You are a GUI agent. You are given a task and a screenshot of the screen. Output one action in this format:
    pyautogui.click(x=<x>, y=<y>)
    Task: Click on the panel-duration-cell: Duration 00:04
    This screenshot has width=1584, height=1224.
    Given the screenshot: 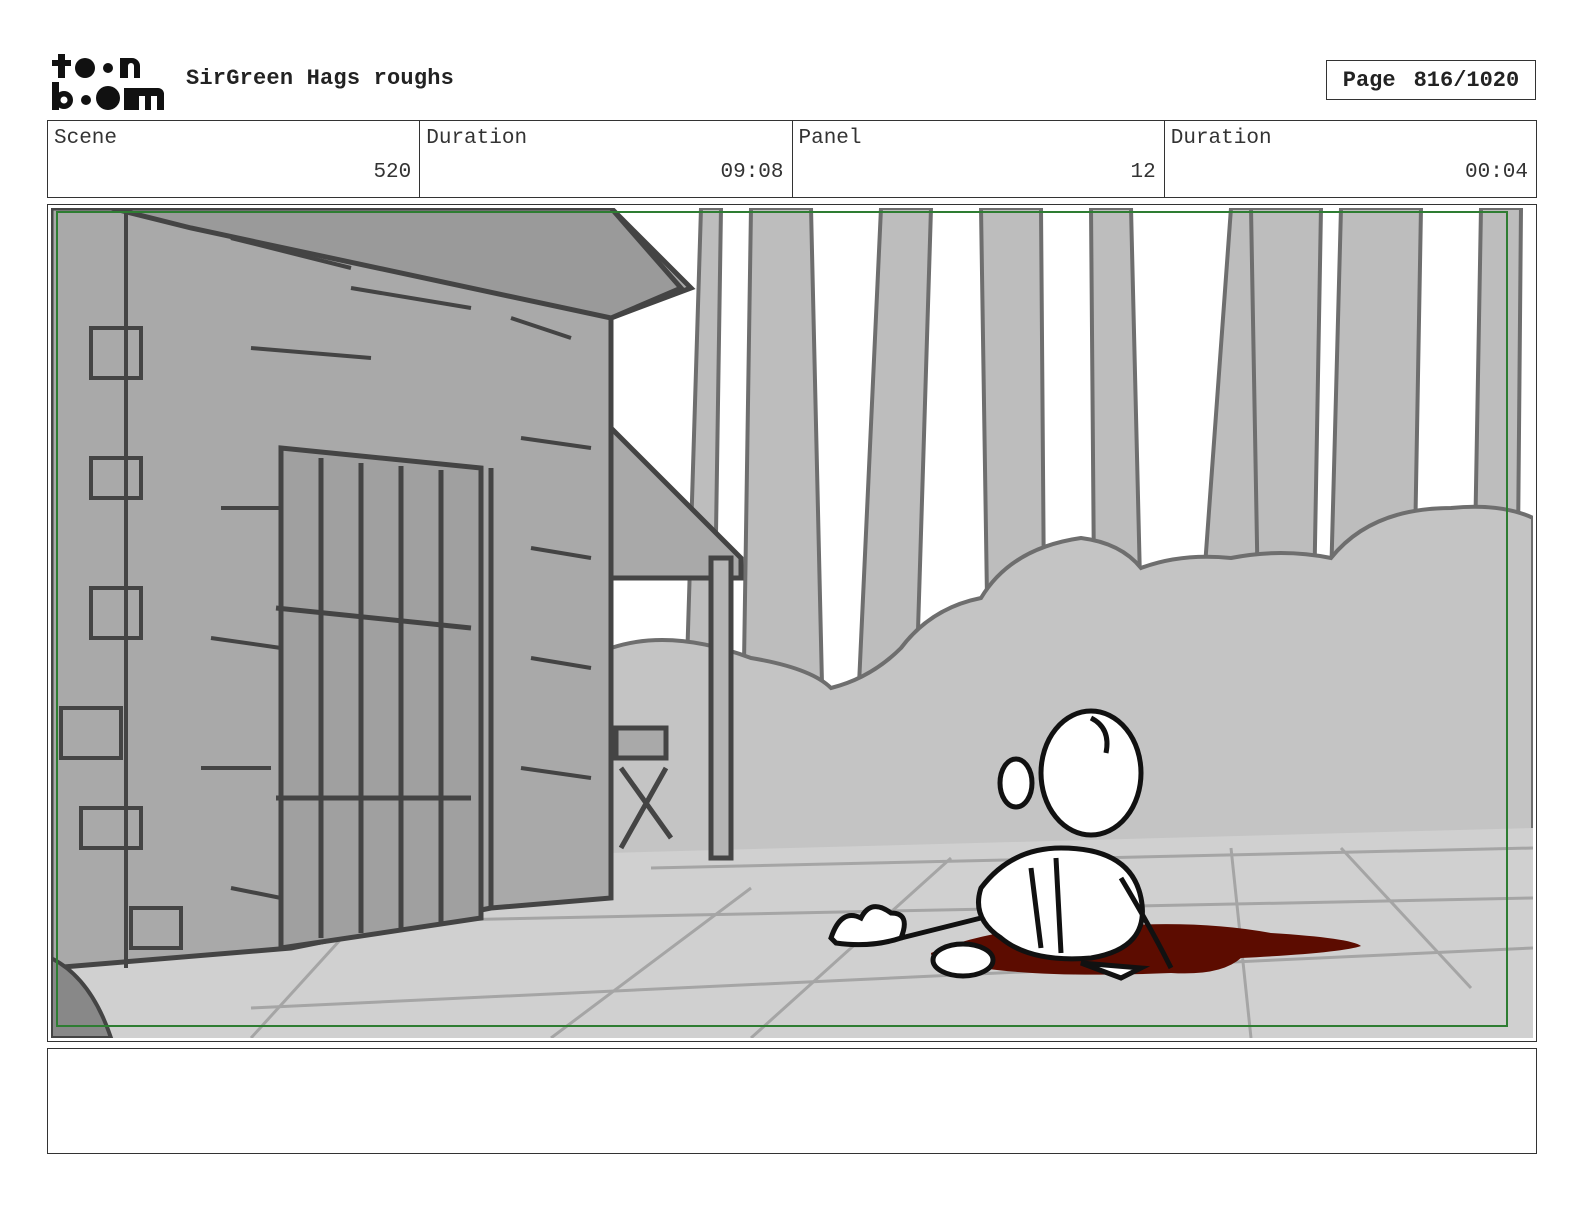 What is the action you would take?
    pyautogui.click(x=1350, y=159)
    